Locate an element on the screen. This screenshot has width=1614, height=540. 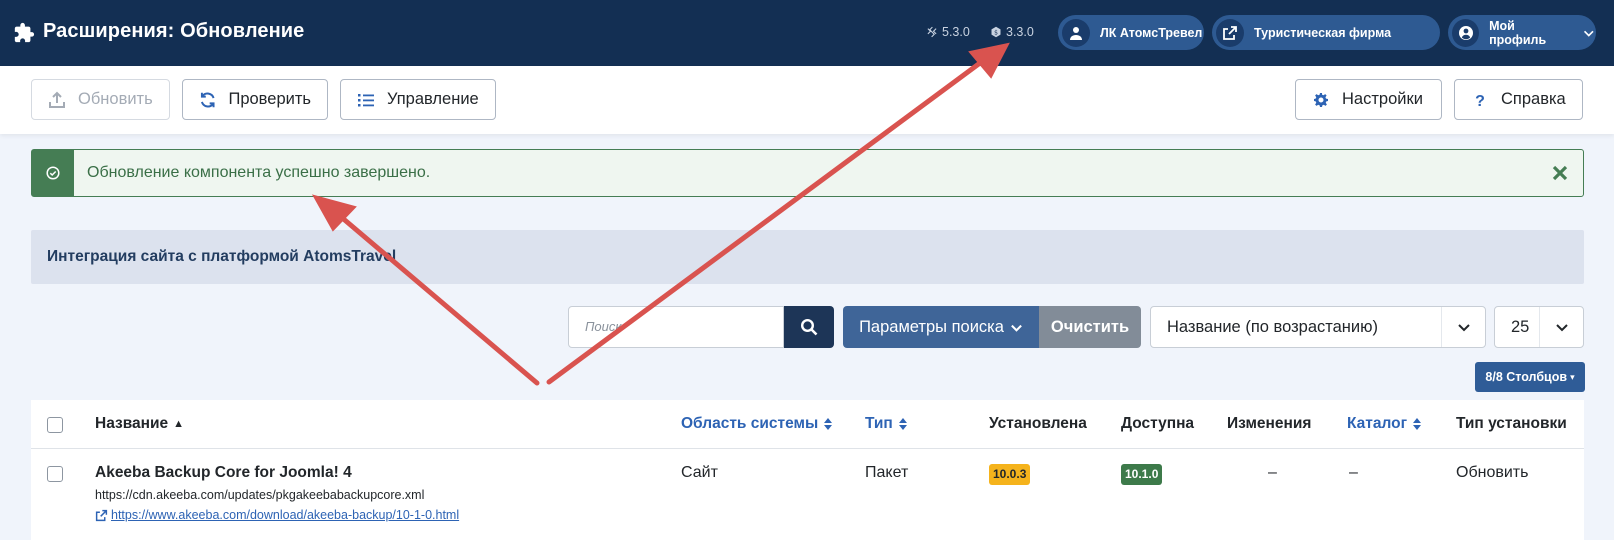
component-icon: $ is located at coordinates (996, 32).